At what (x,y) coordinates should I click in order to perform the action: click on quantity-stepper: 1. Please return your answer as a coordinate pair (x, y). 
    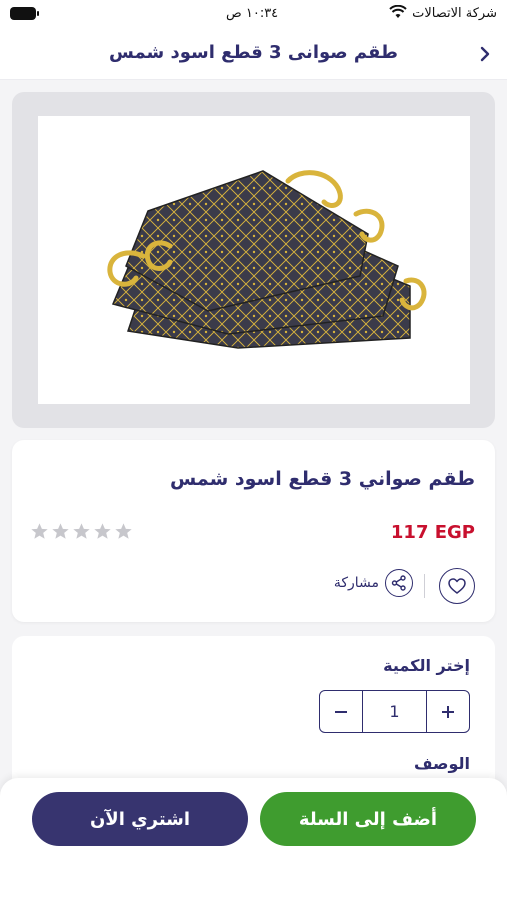
    Looking at the image, I should click on (394, 711).